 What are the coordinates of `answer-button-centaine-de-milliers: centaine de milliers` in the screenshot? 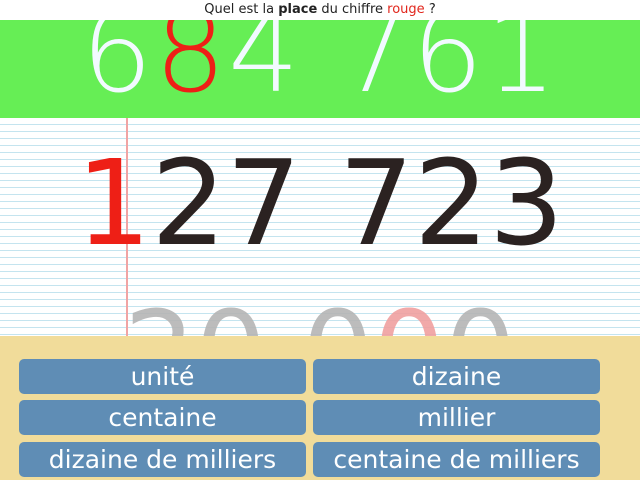 It's located at (456, 459).